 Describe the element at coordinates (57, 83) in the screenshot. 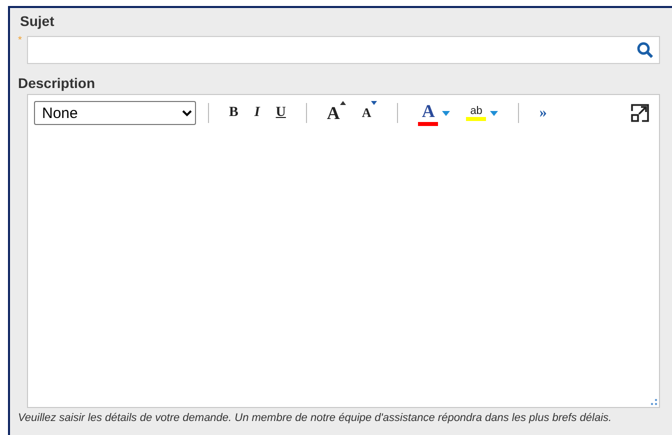

I see `field-label: Description` at that location.